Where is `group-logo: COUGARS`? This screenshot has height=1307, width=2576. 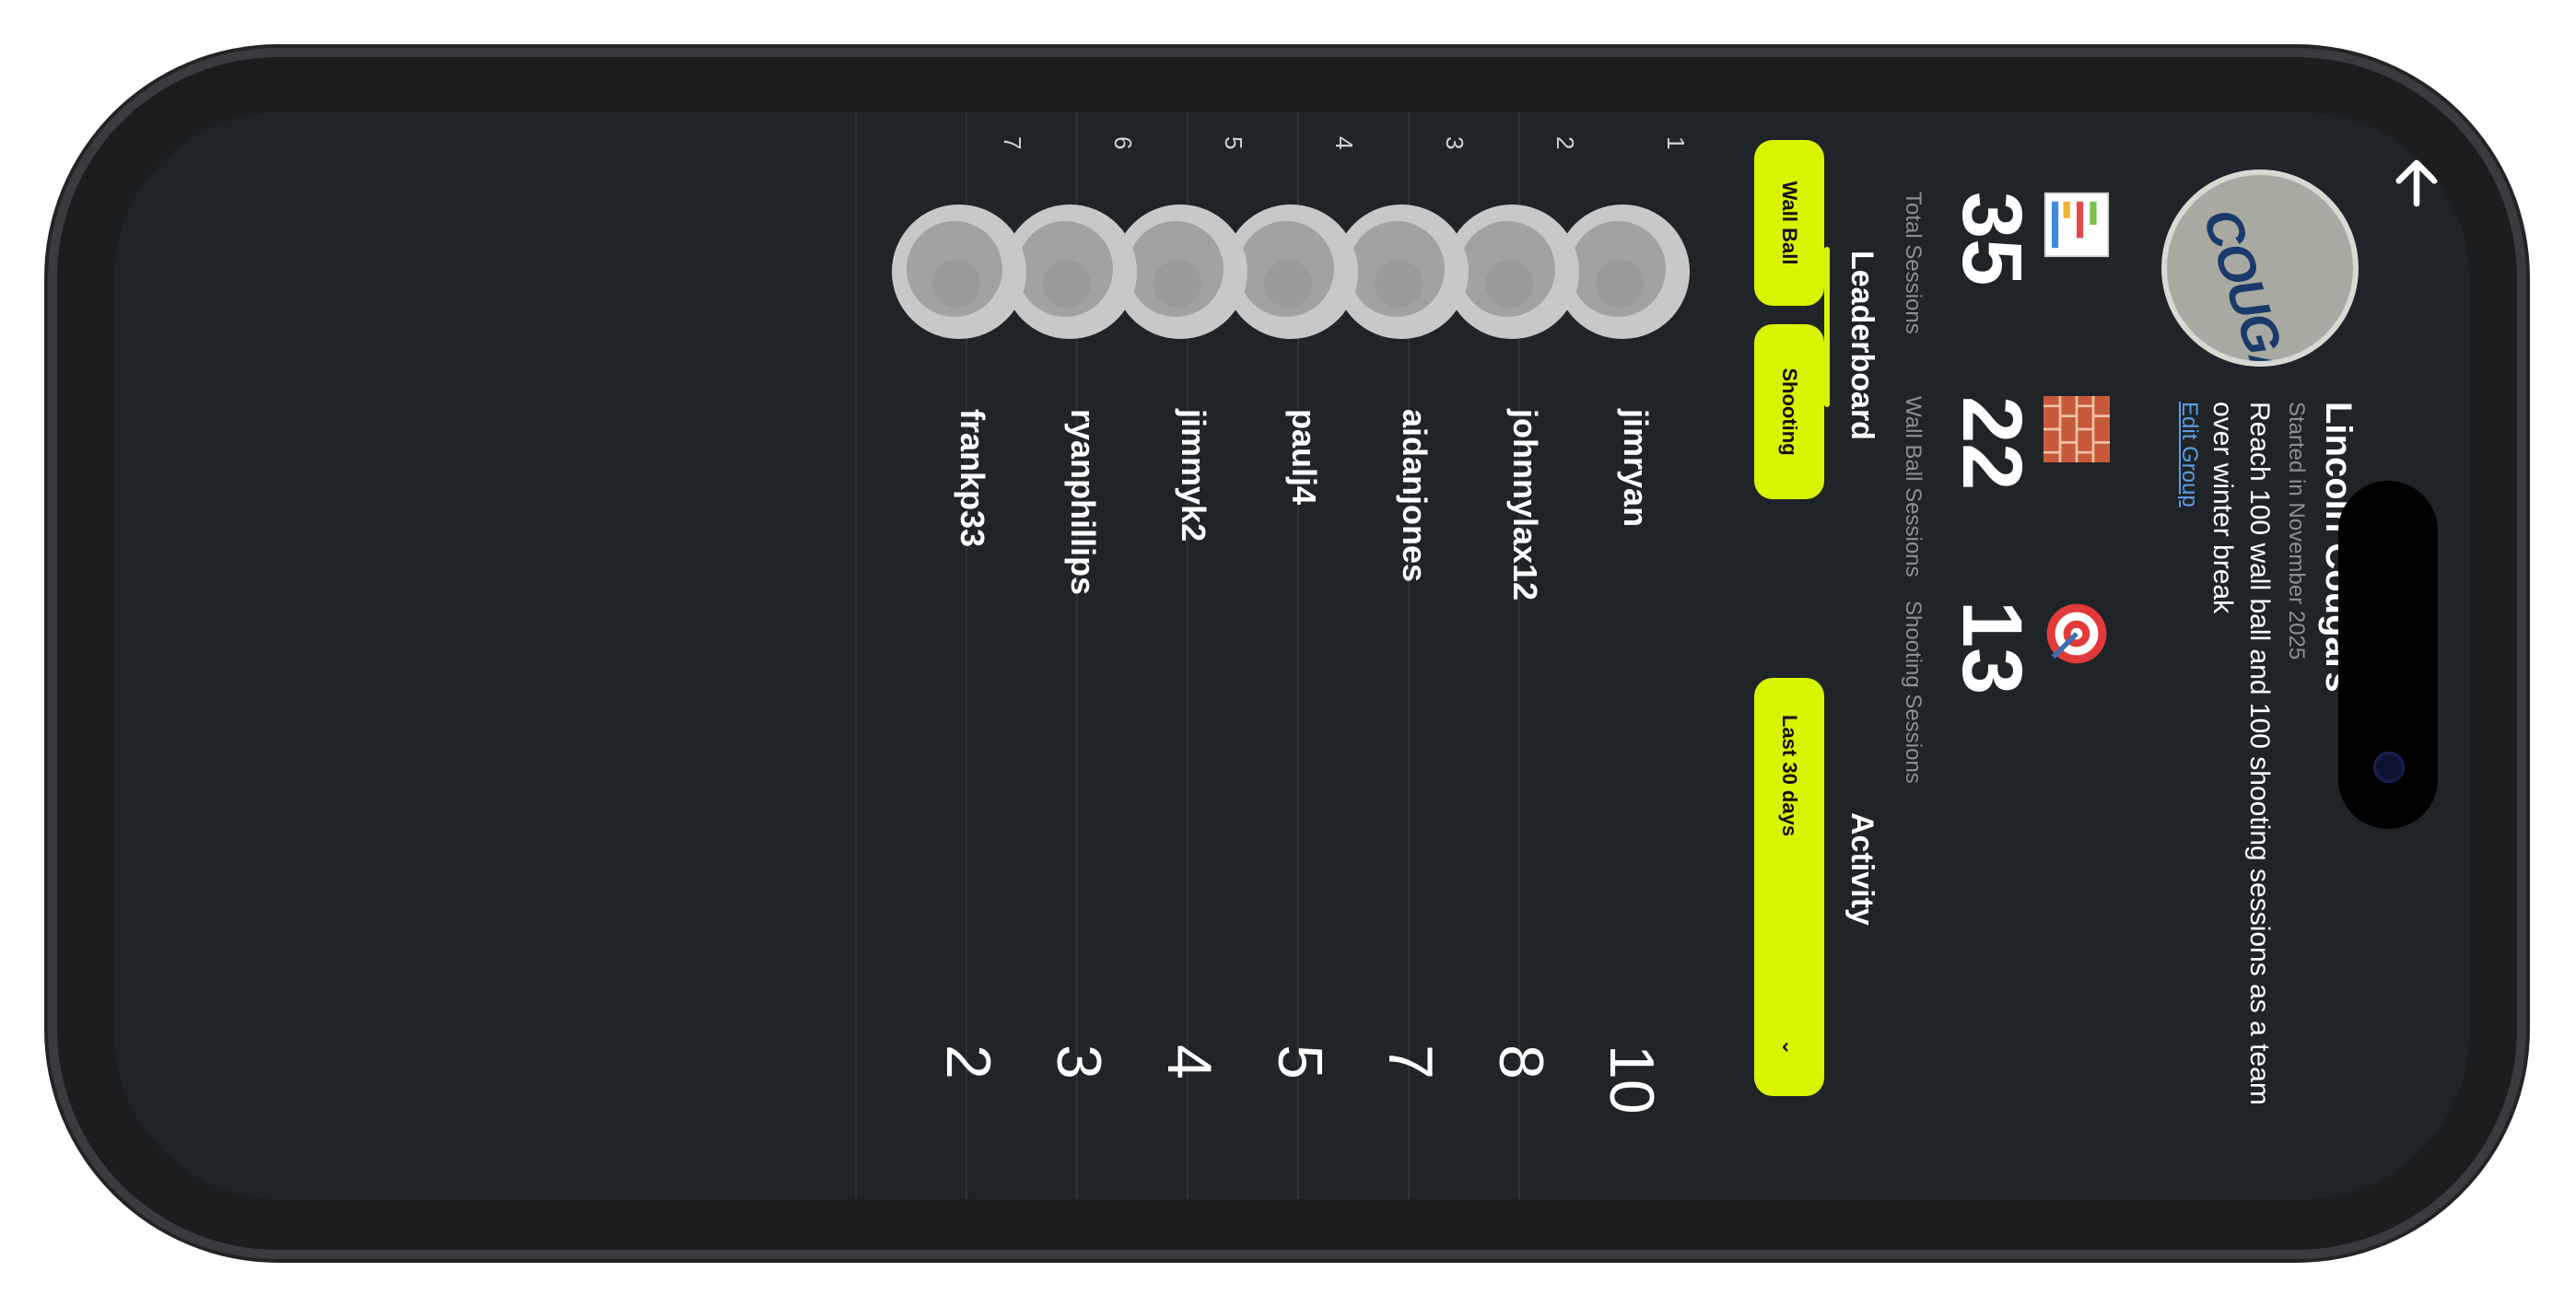 group-logo: COUGARS is located at coordinates (2260, 268).